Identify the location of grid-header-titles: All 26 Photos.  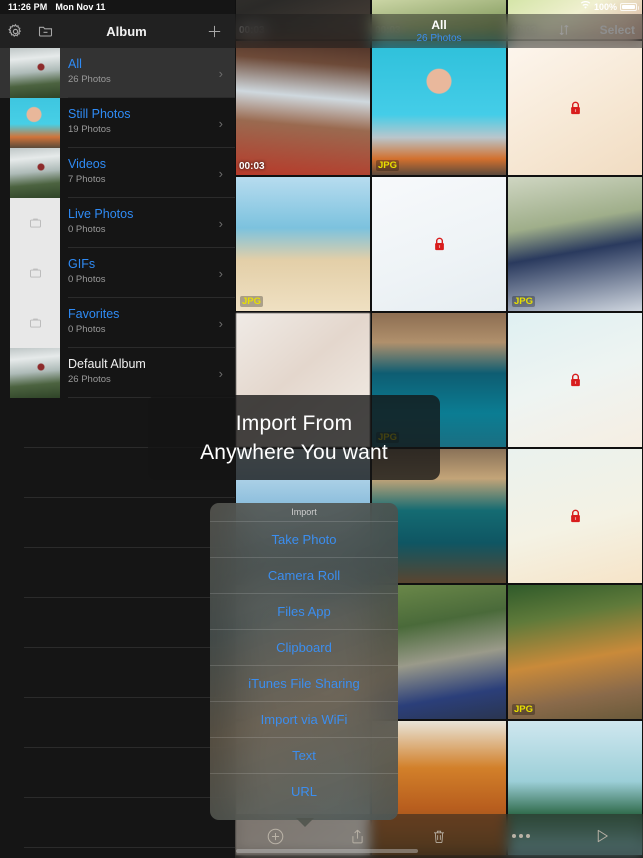
(439, 31).